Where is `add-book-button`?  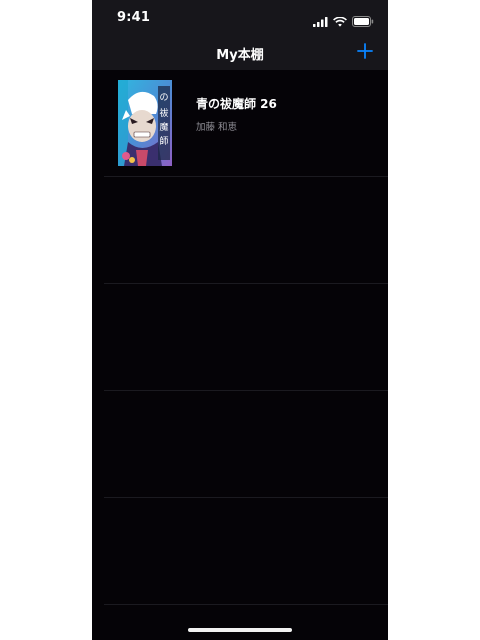 add-book-button is located at coordinates (365, 53).